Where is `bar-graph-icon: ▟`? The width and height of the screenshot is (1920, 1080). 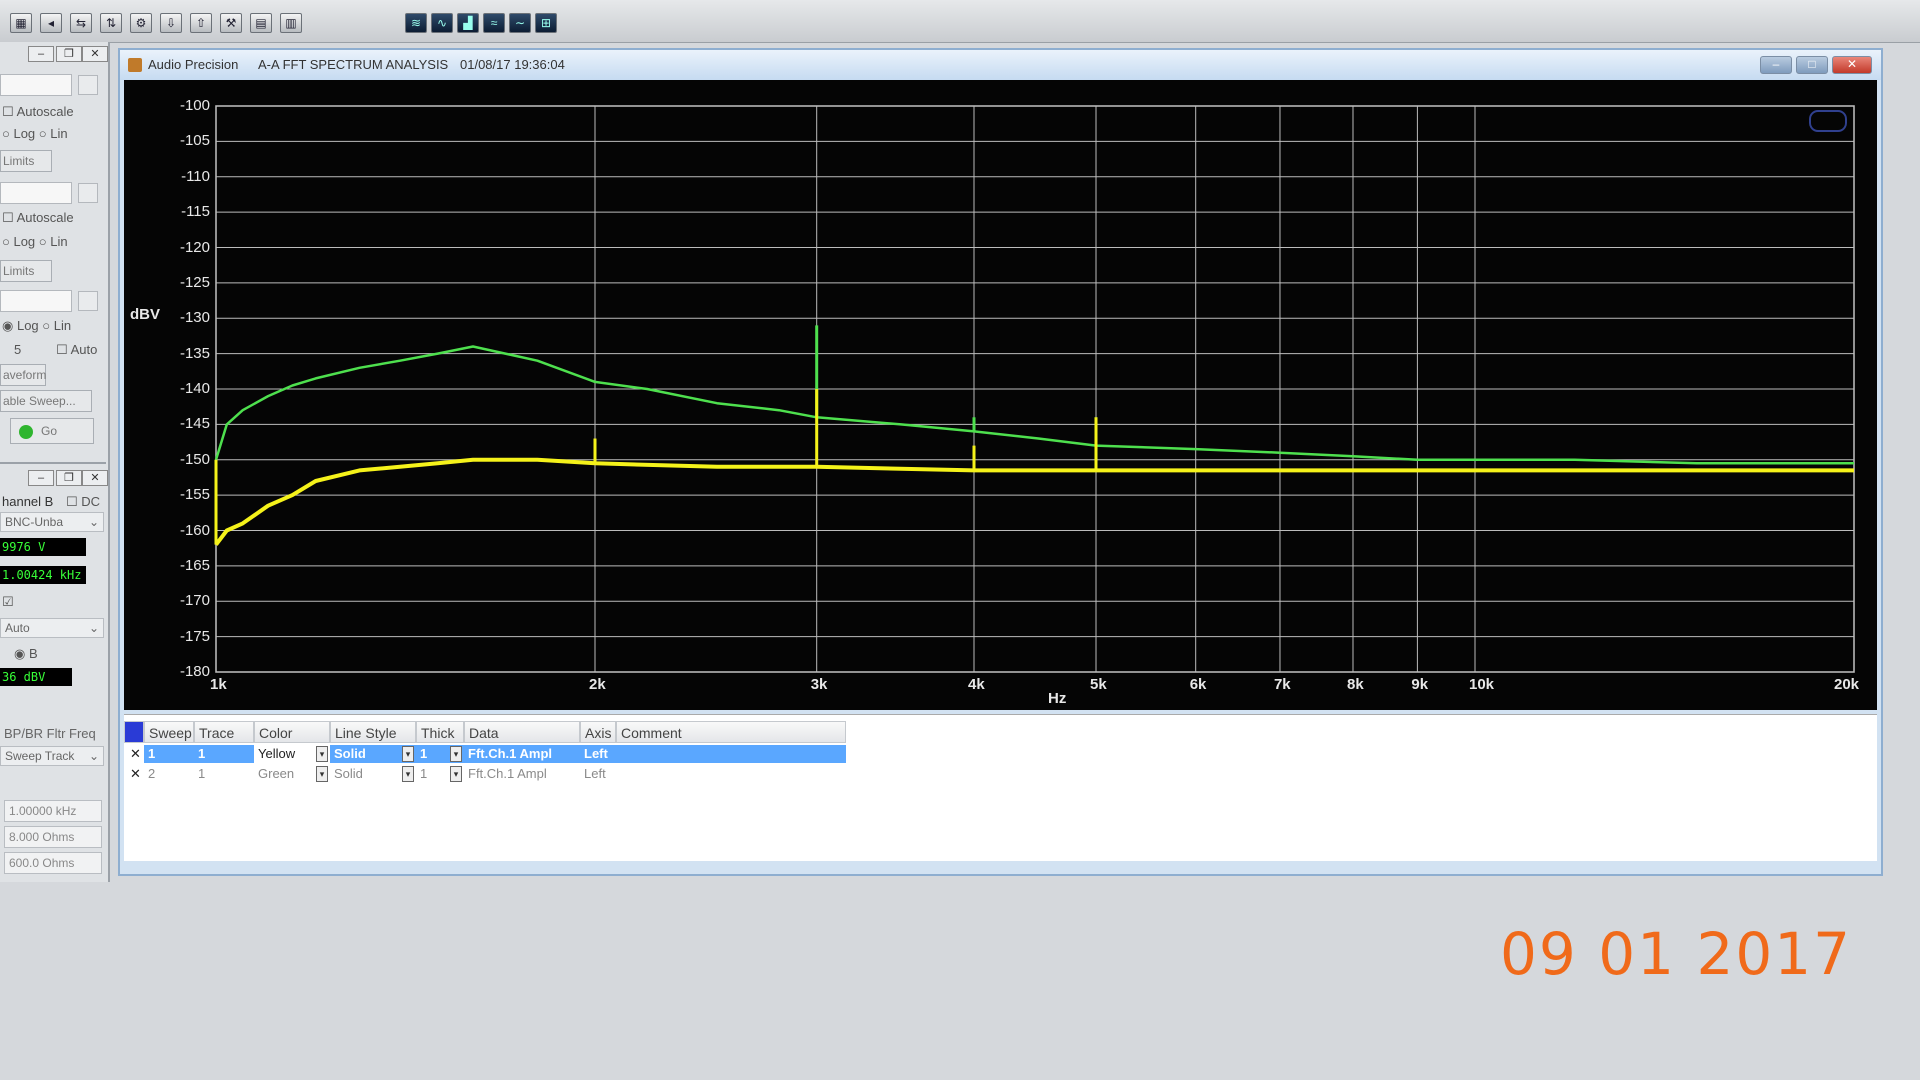
bar-graph-icon: ▟ is located at coordinates (468, 23).